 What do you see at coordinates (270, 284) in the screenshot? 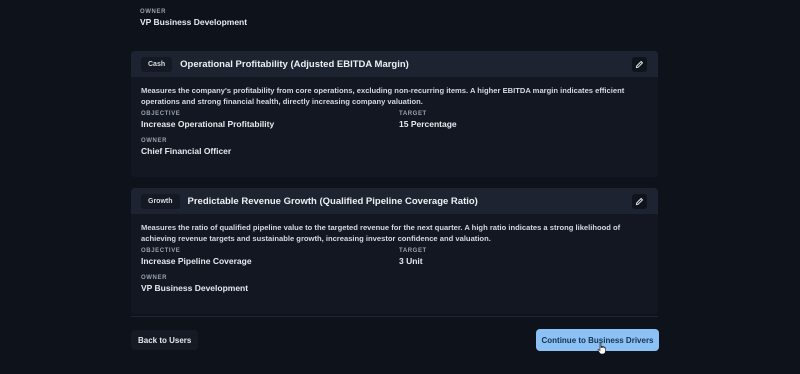
I see `owner-field: OWNER VP Business Development` at bounding box center [270, 284].